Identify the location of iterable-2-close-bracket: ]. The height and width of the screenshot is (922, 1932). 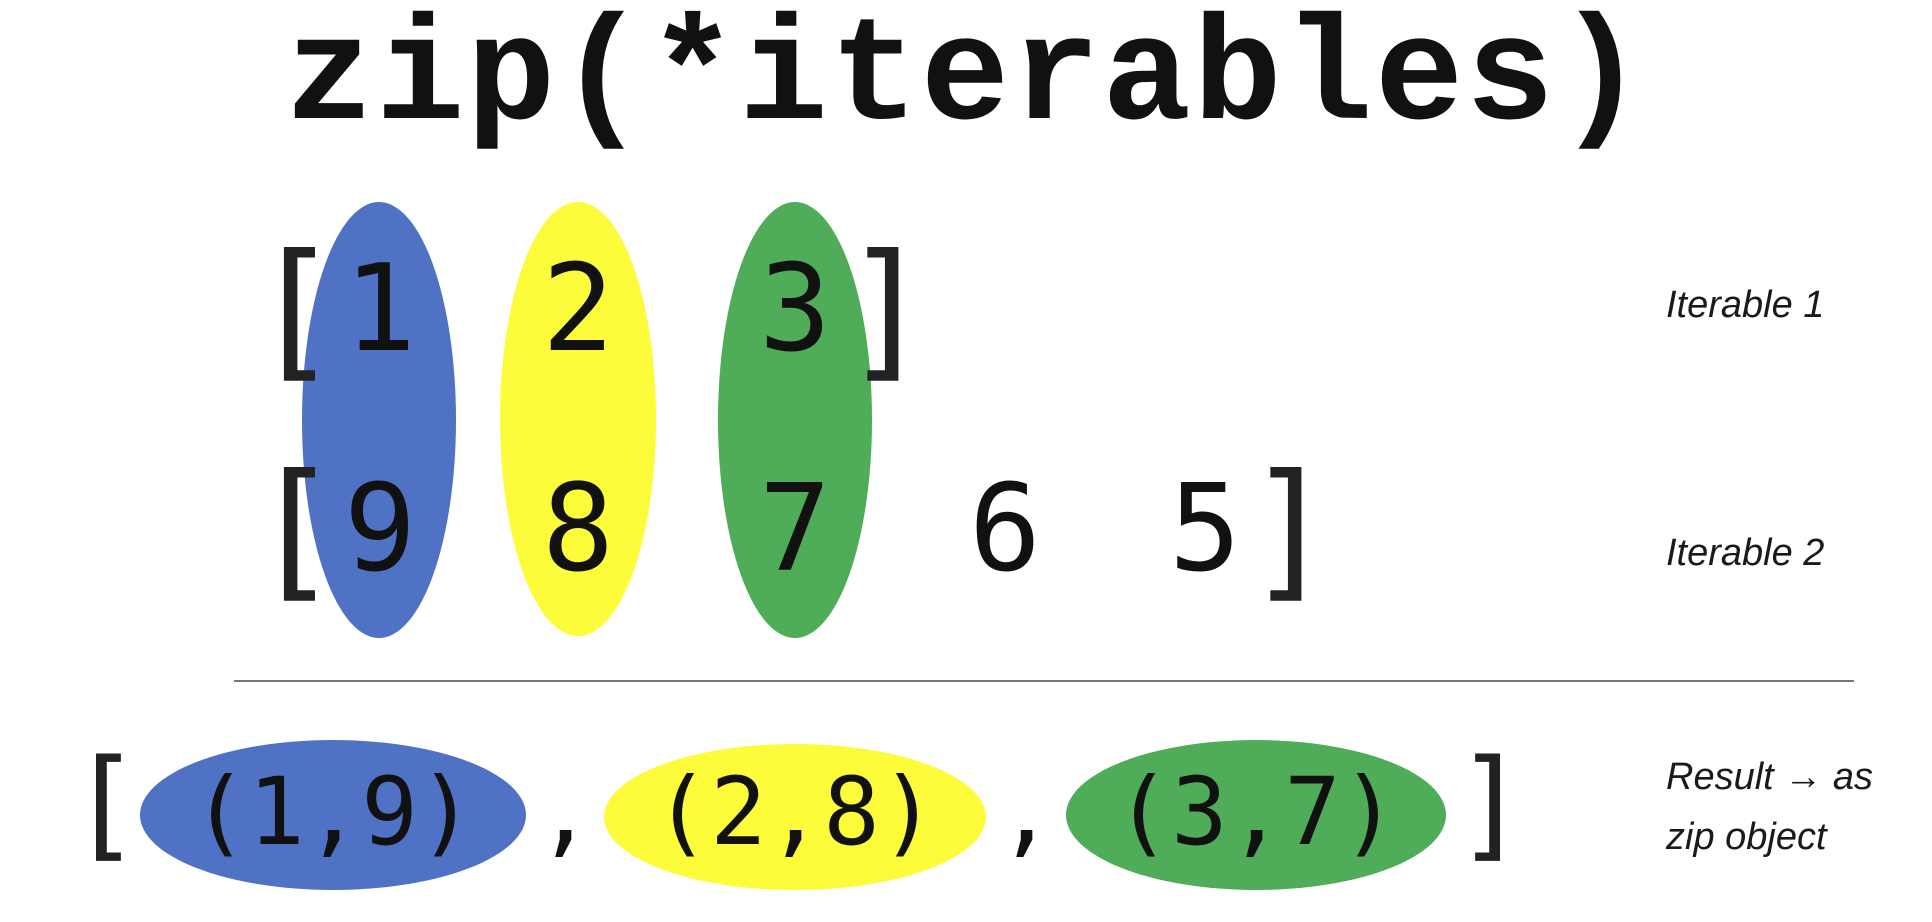
(1290, 530).